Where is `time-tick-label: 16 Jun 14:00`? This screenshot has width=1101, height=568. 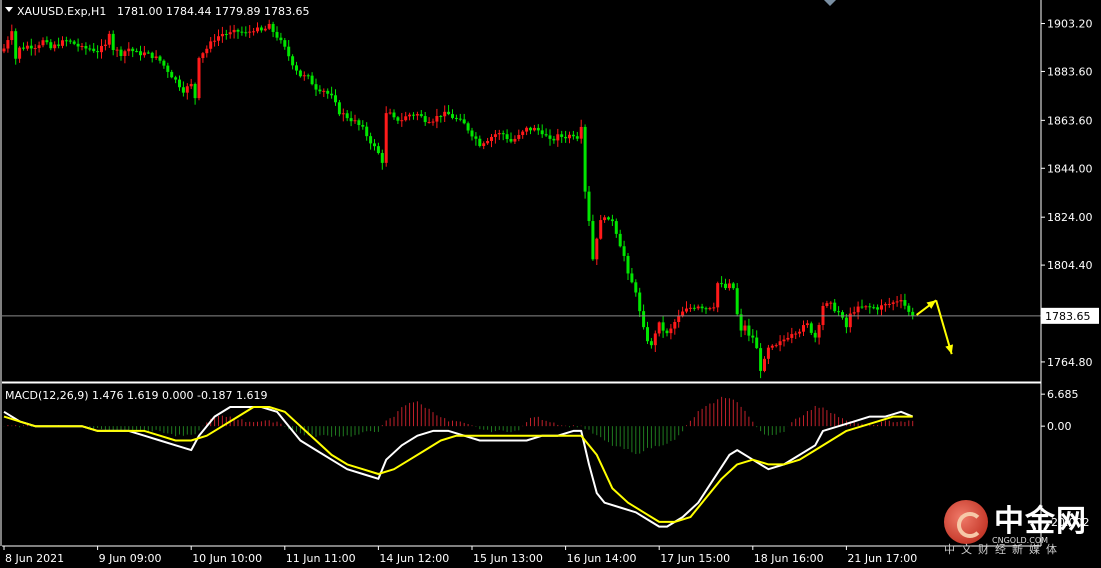
time-tick-label: 16 Jun 14:00 is located at coordinates (602, 558).